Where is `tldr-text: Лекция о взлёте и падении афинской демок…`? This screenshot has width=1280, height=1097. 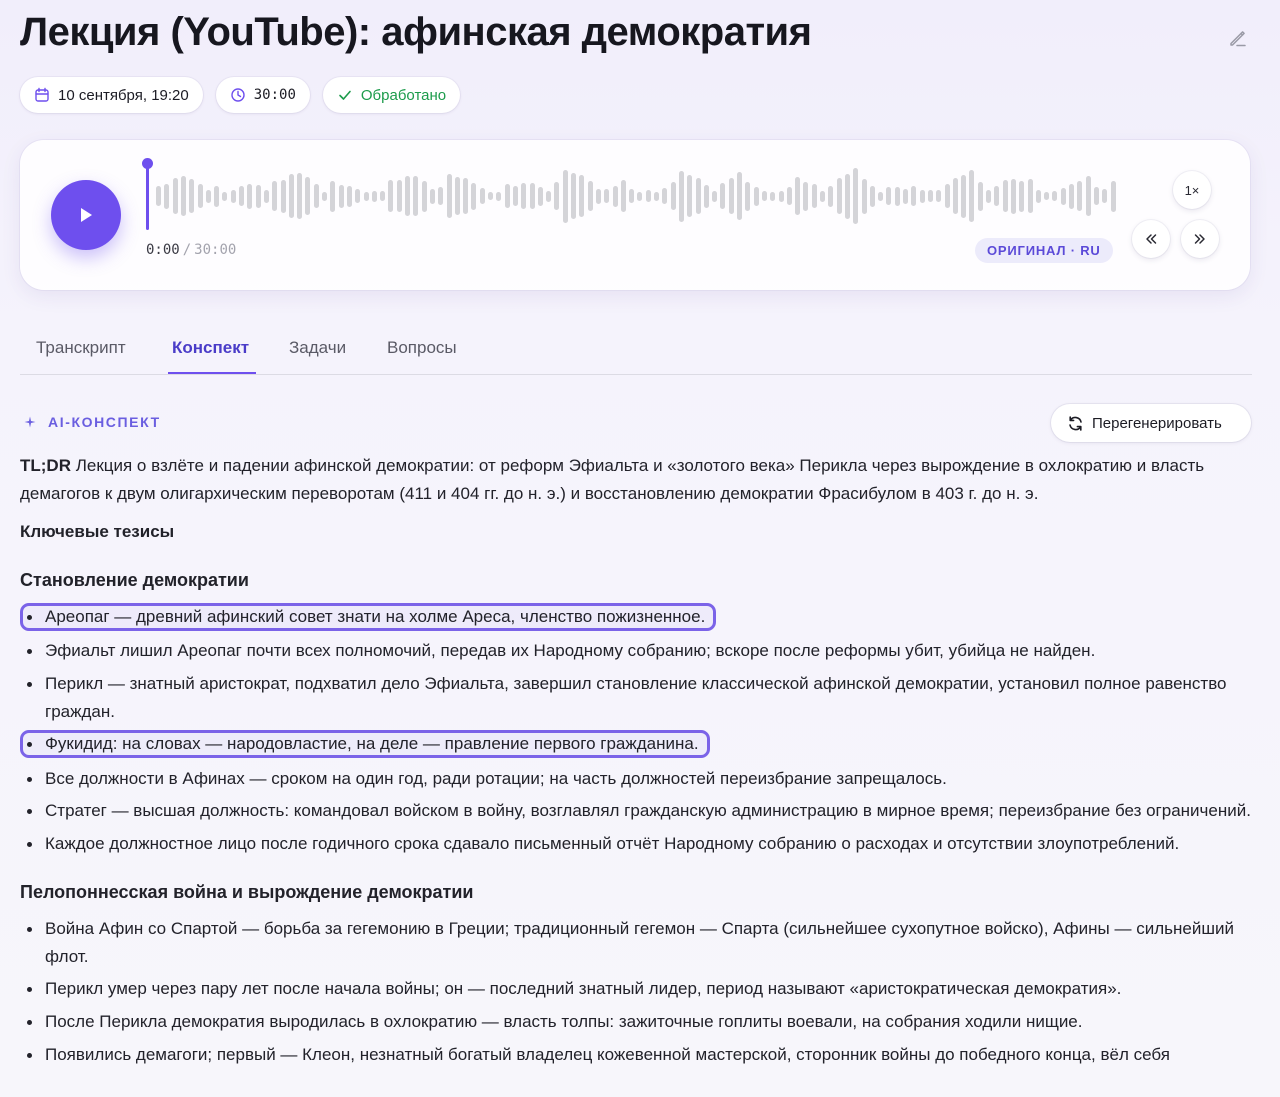 tldr-text: Лекция о взлёте и падении афинской демок… is located at coordinates (612, 479).